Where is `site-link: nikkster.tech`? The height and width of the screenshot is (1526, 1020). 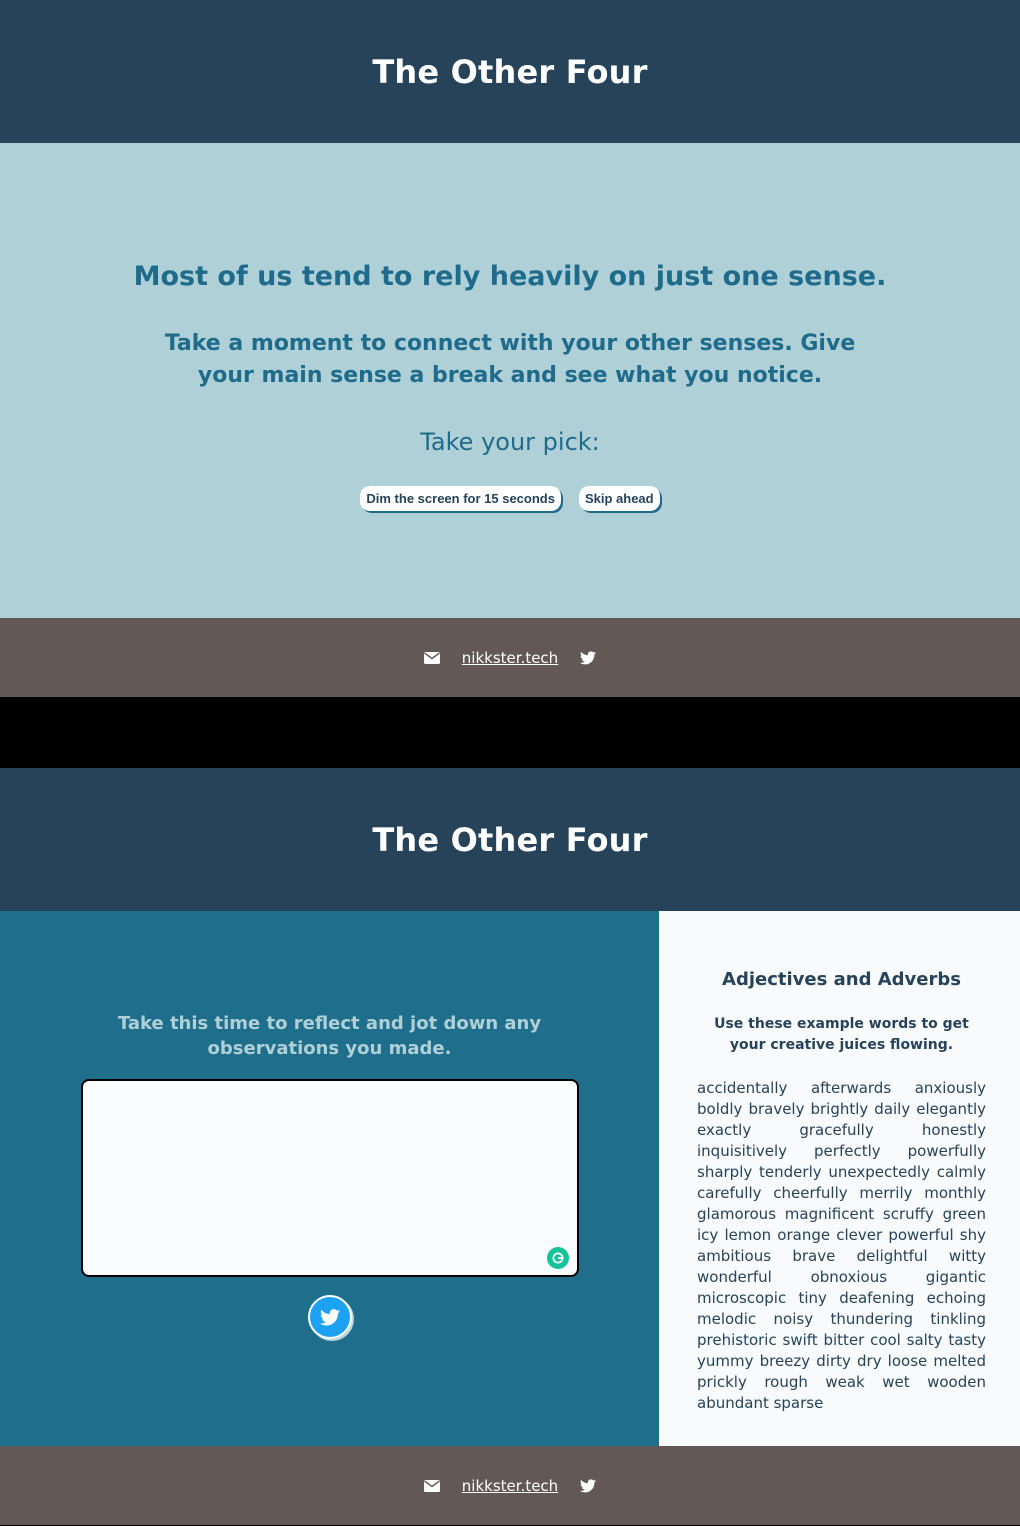
site-link: nikkster.tech is located at coordinates (510, 658).